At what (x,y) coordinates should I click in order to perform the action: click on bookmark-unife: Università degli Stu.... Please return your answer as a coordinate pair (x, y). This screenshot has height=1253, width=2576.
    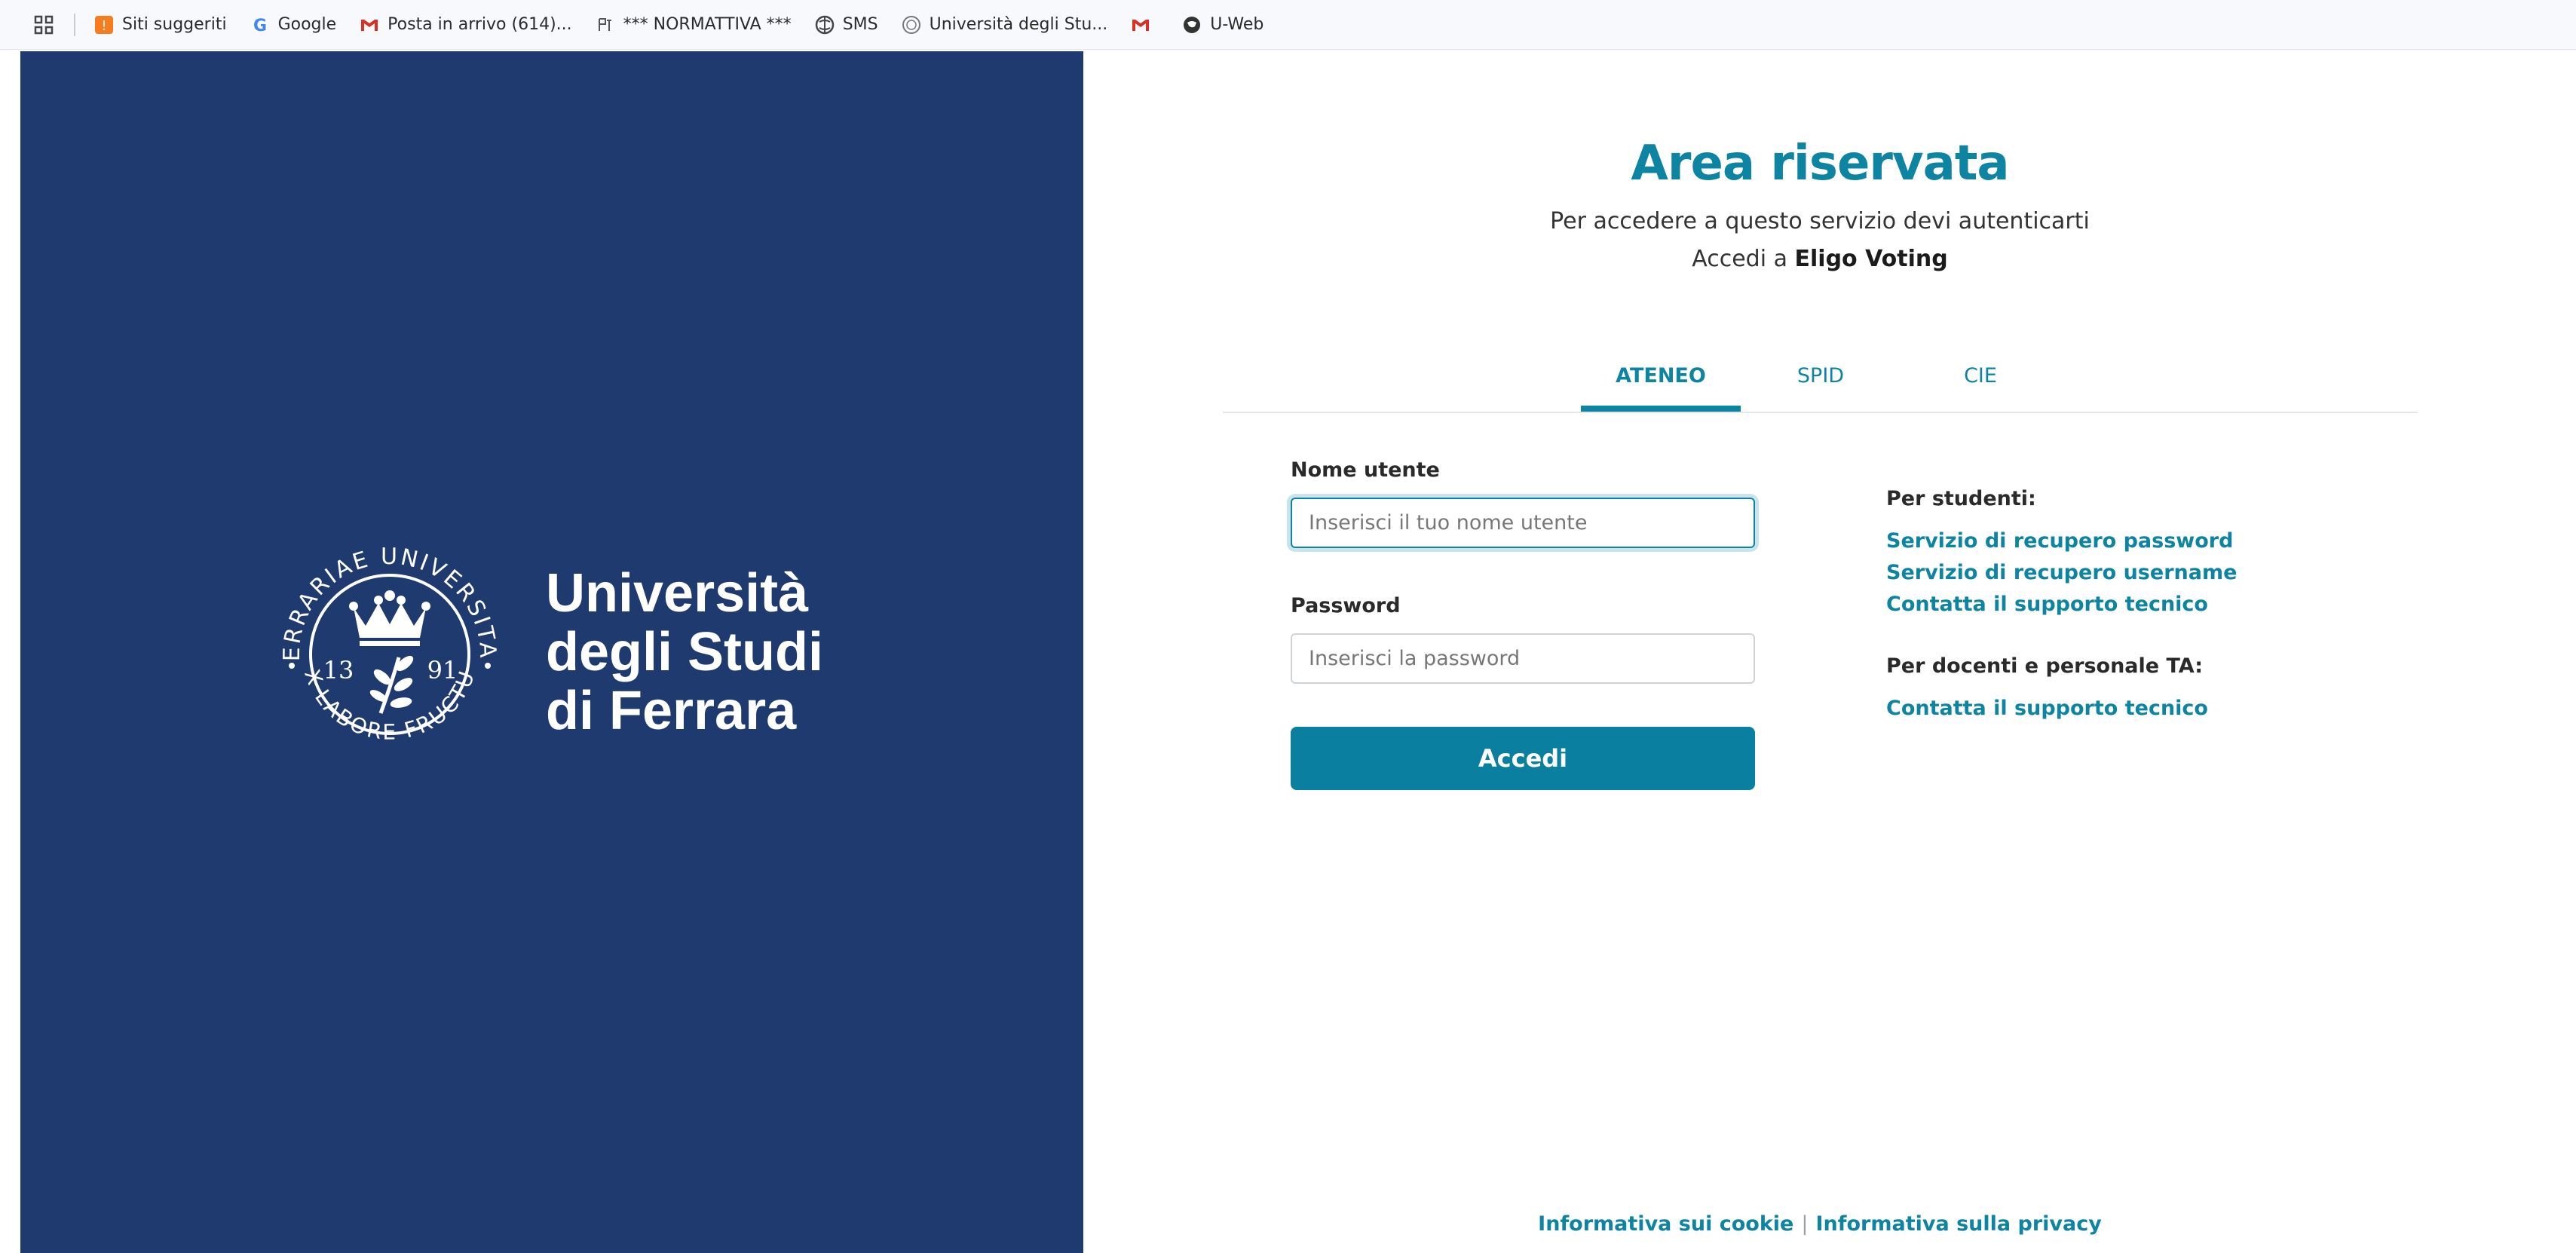
    Looking at the image, I should click on (1004, 24).